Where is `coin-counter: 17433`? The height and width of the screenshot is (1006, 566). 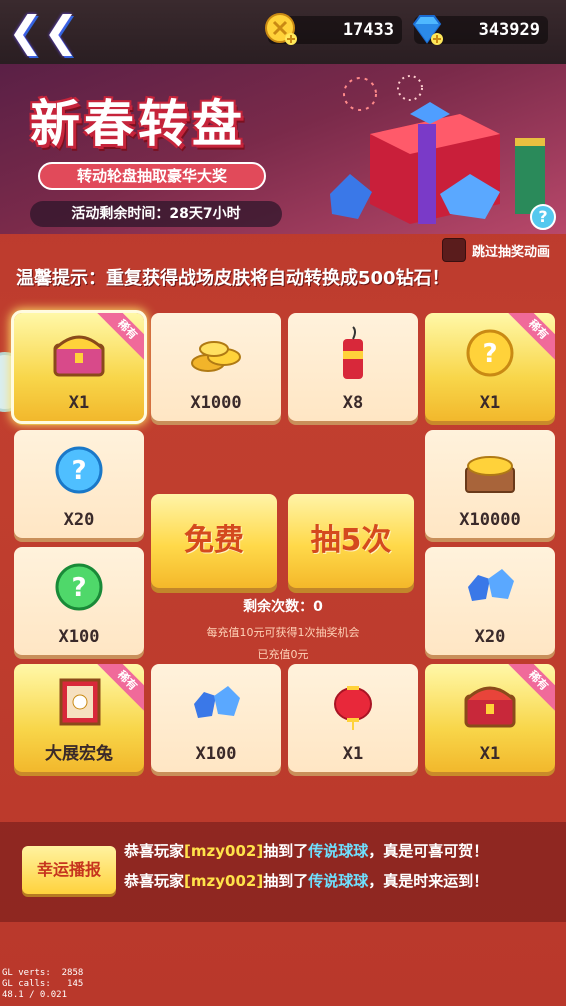 coin-counter: 17433 is located at coordinates (333, 29).